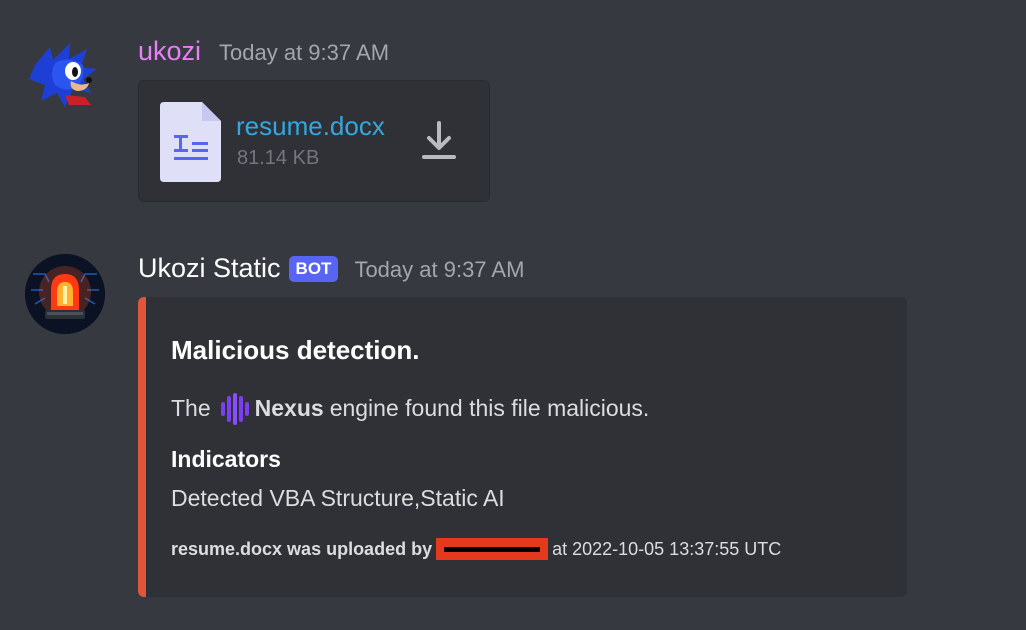 The image size is (1026, 630). What do you see at coordinates (295, 350) in the screenshot?
I see `embed-title: Malicious detection.` at bounding box center [295, 350].